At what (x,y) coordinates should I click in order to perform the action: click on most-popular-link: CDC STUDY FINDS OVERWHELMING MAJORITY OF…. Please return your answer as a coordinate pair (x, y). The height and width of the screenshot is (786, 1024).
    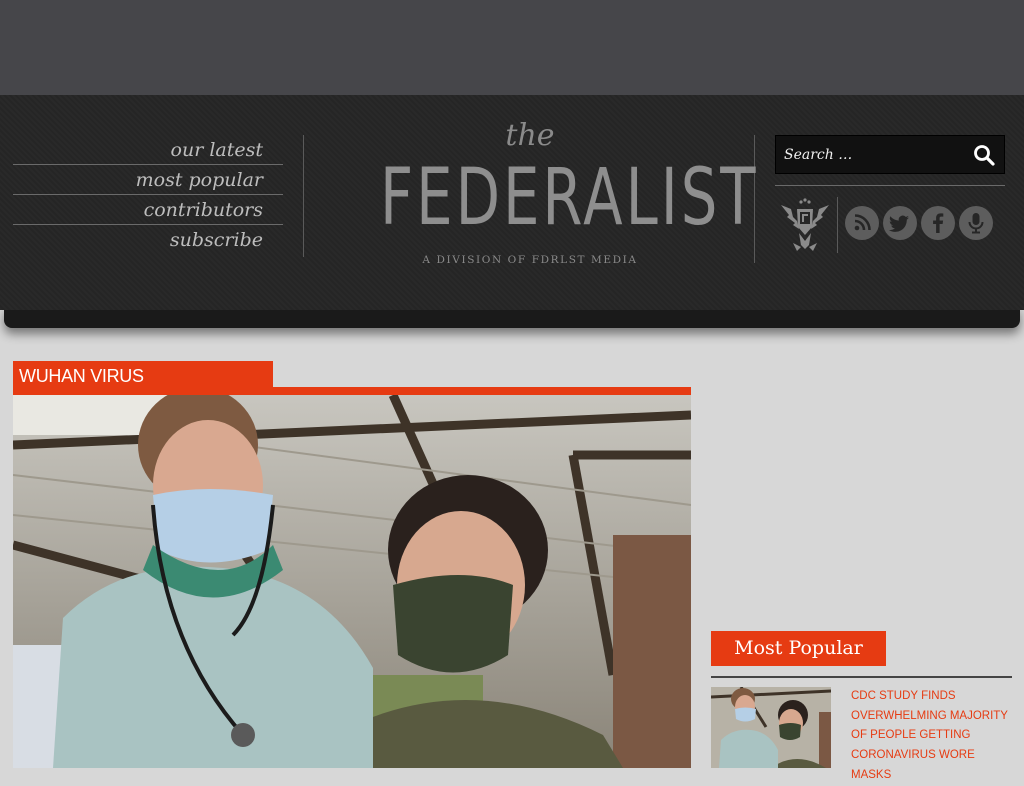
    Looking at the image, I should click on (933, 736).